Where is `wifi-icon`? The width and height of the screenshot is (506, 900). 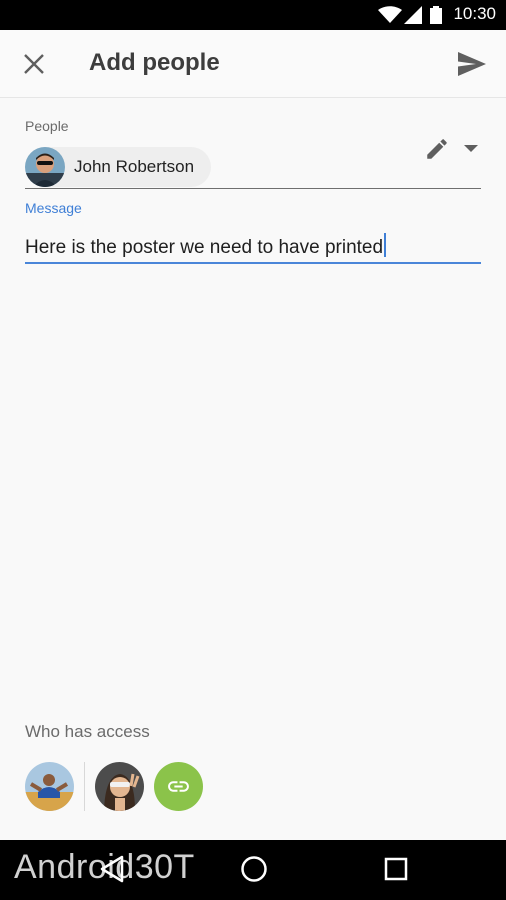 wifi-icon is located at coordinates (390, 14).